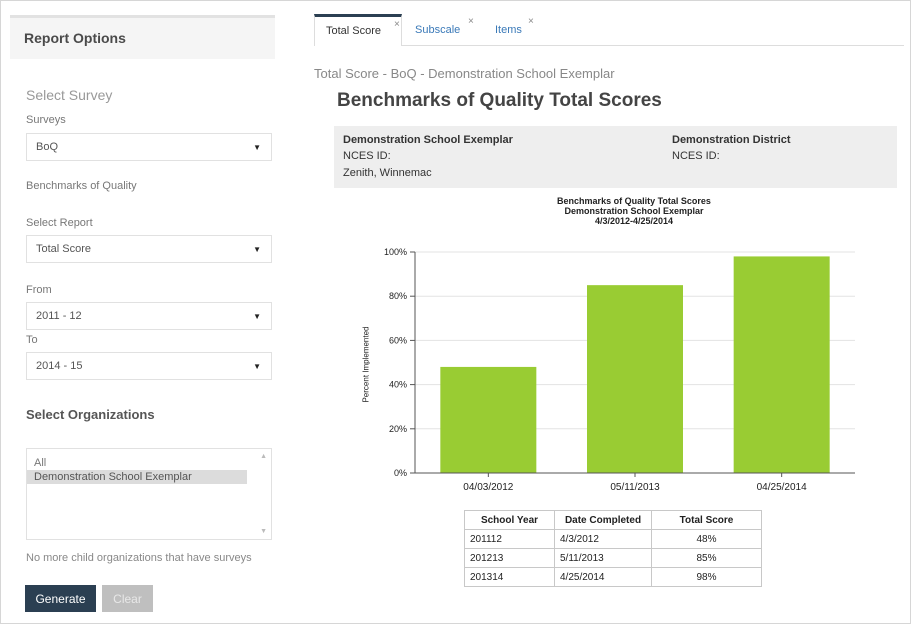 Image resolution: width=911 pixels, height=624 pixels. Describe the element at coordinates (395, 252) in the screenshot. I see `y-tick-label: 100%` at that location.